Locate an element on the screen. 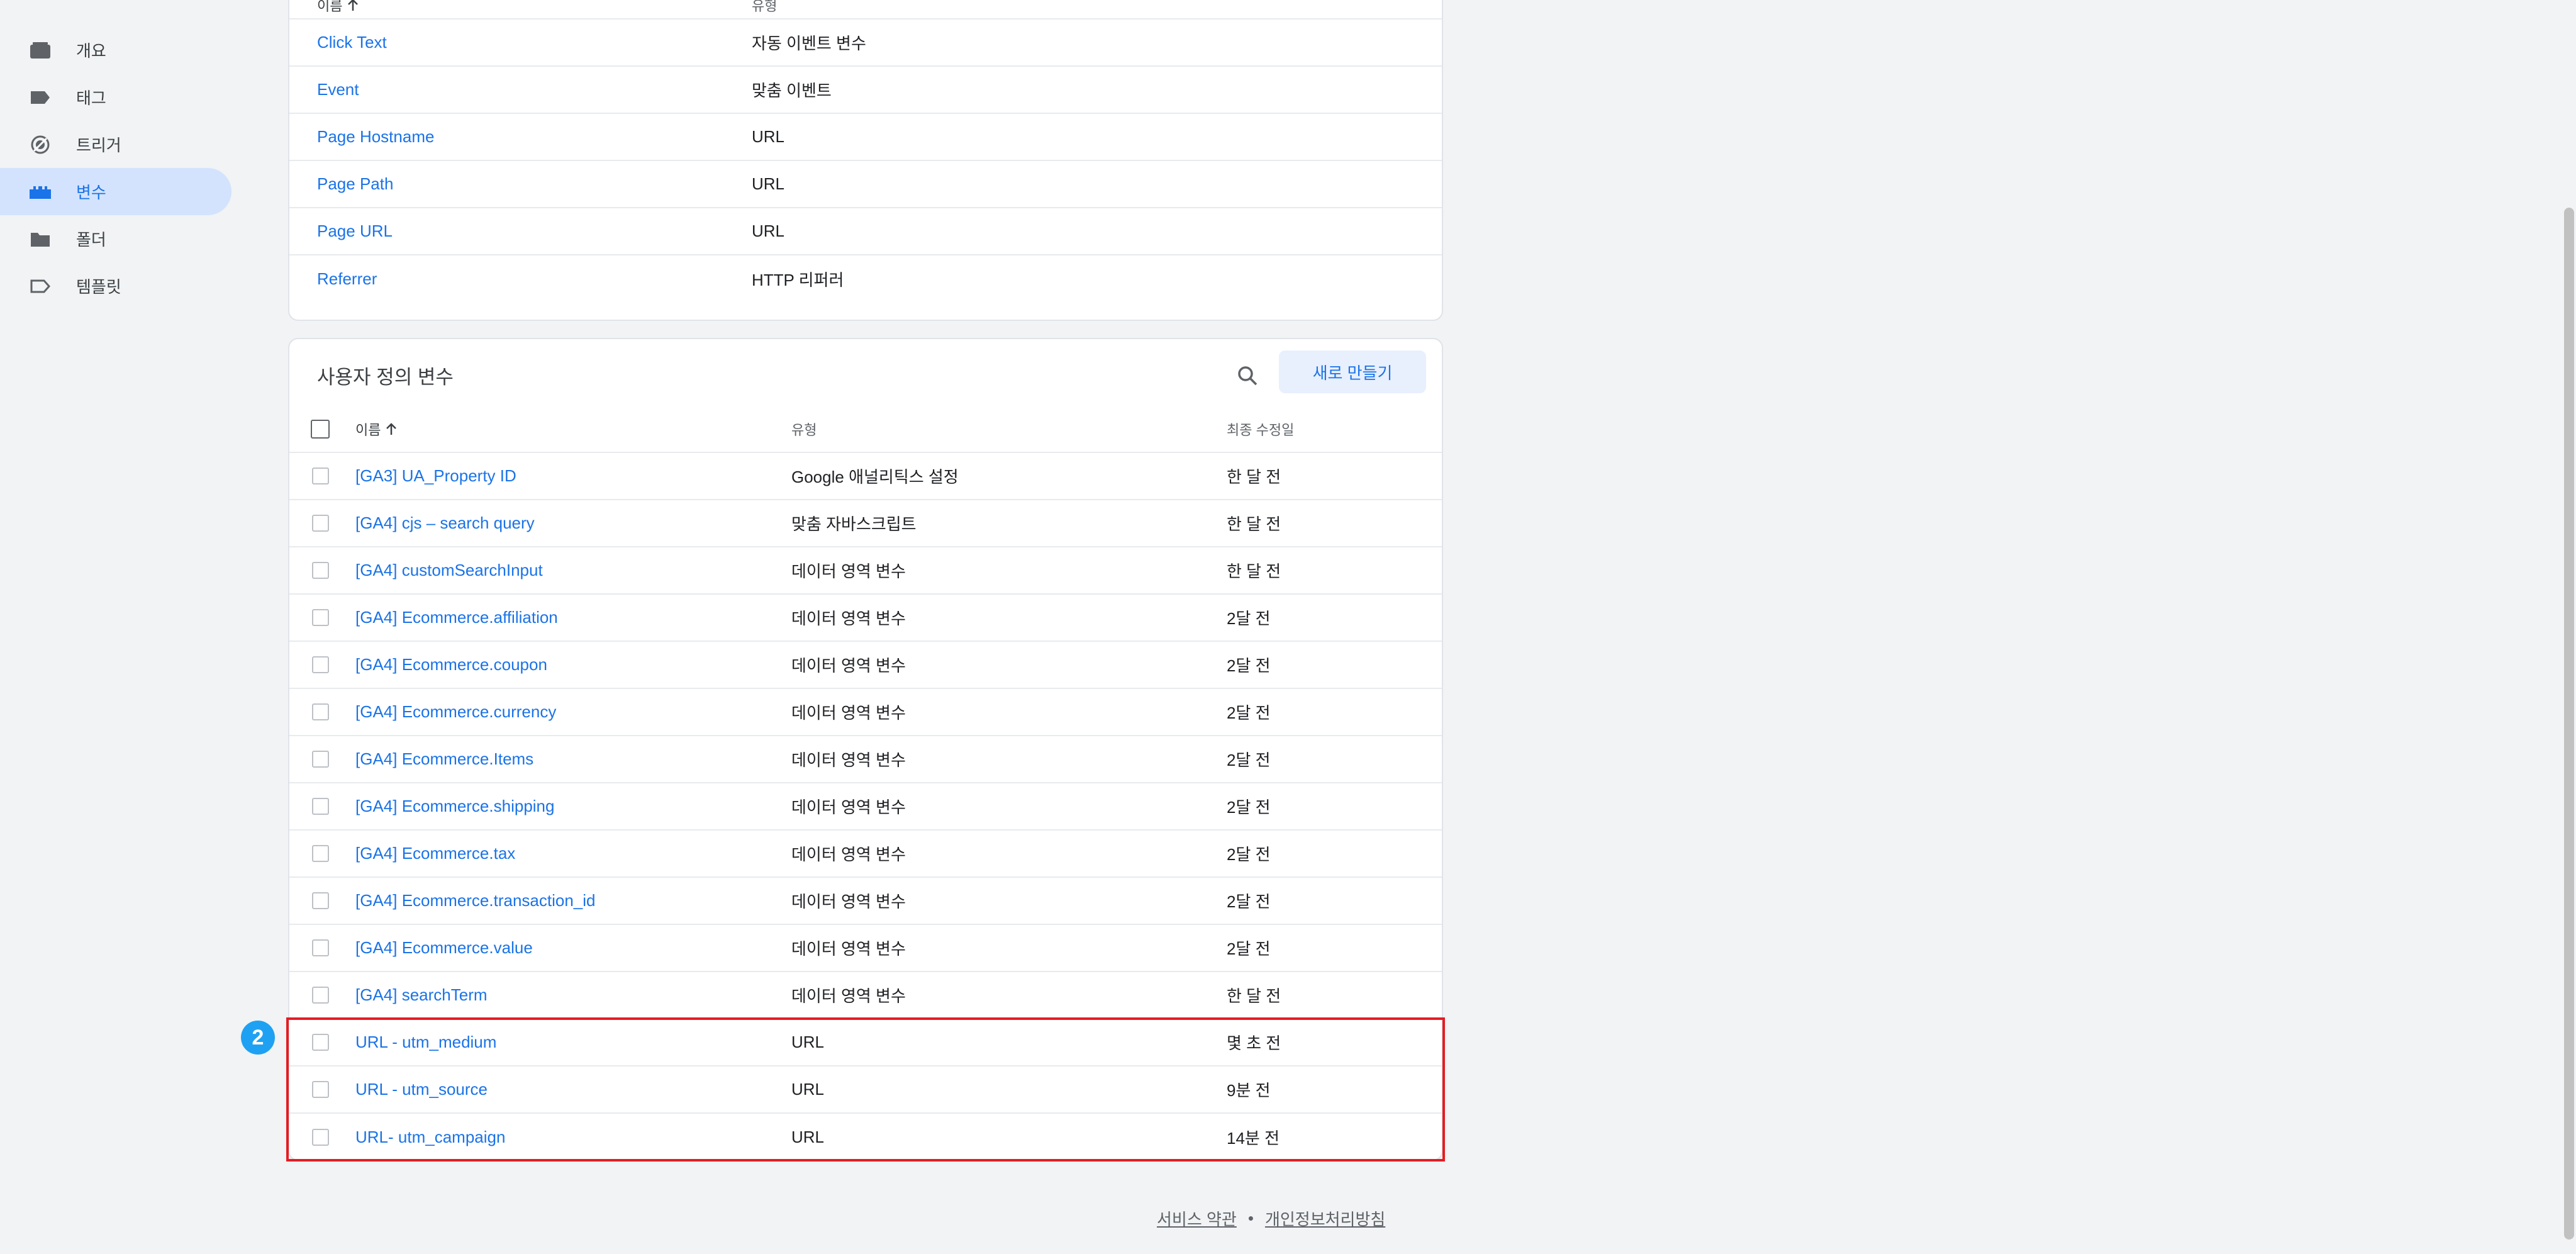 This screenshot has height=1254, width=2576. variable-name-link: URL - utm_medium is located at coordinates (425, 1042).